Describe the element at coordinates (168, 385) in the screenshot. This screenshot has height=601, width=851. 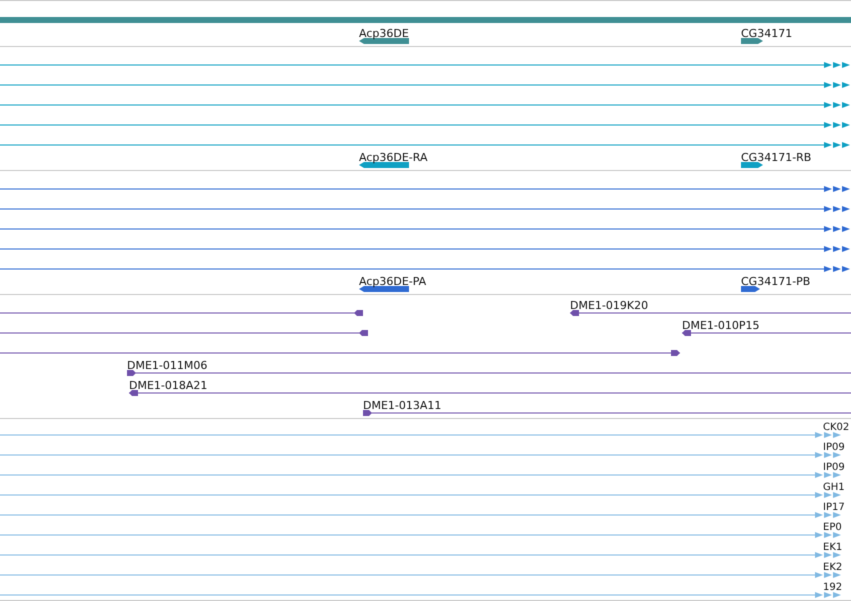
I see `feature-label: DME1-018A21` at that location.